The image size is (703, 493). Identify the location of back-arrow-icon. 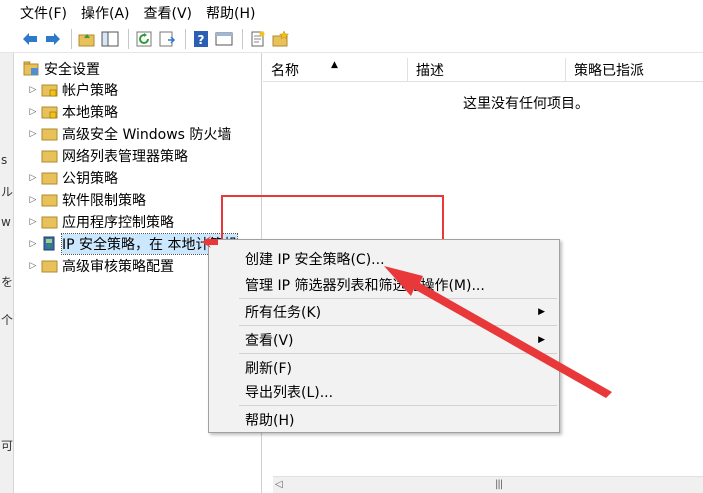
(30, 38).